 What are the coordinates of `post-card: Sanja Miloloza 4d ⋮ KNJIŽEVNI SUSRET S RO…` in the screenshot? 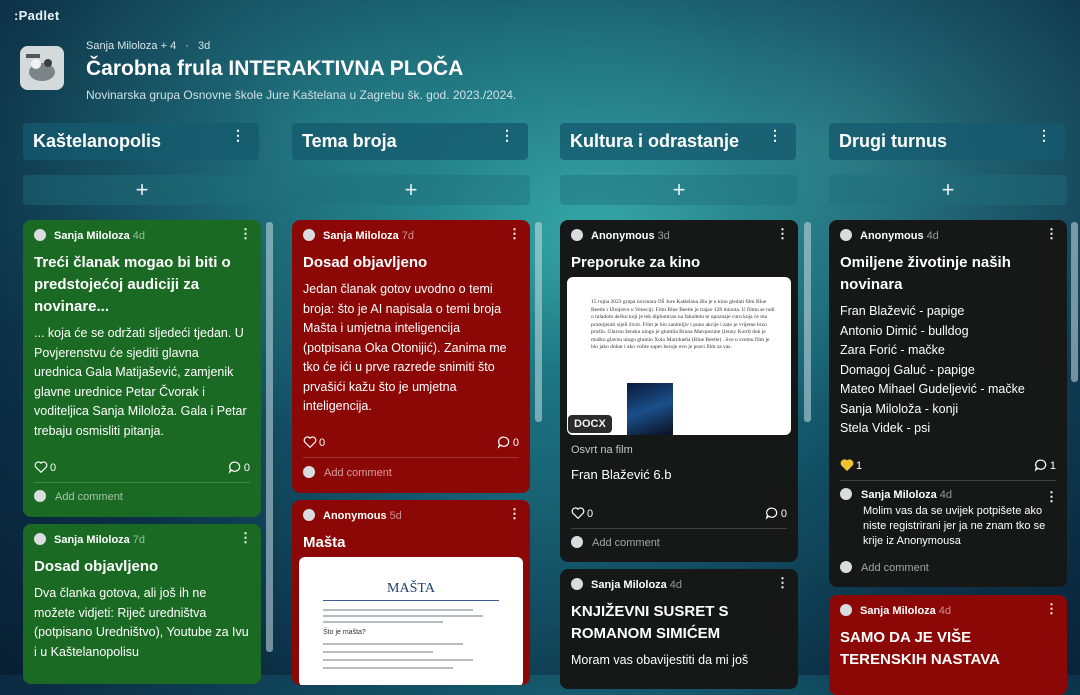 It's located at (679, 629).